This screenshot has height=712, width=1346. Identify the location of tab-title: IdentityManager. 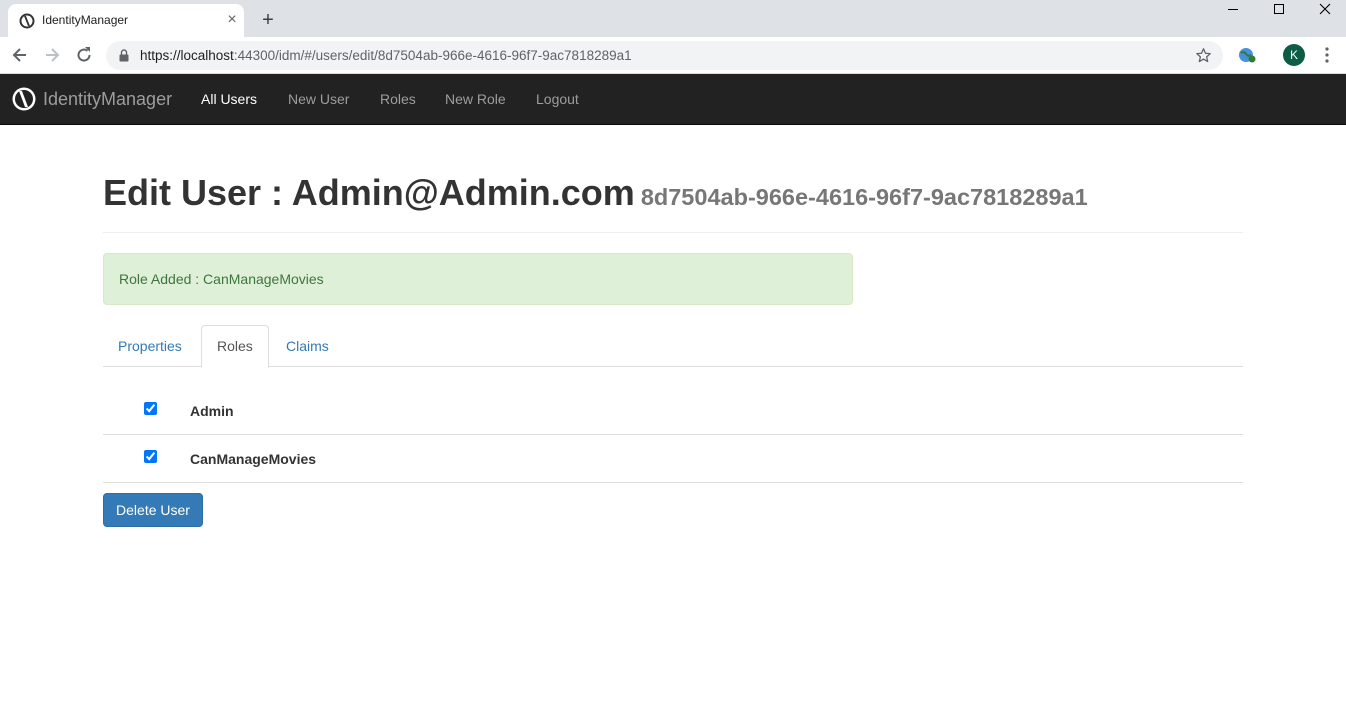
(85, 20).